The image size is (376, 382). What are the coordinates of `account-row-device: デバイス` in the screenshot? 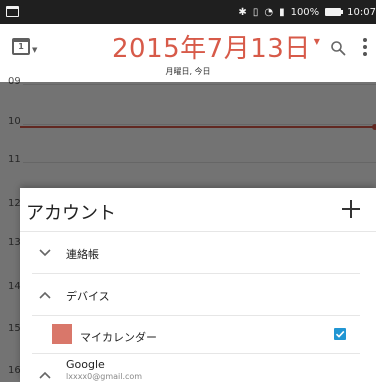 It's located at (198, 295).